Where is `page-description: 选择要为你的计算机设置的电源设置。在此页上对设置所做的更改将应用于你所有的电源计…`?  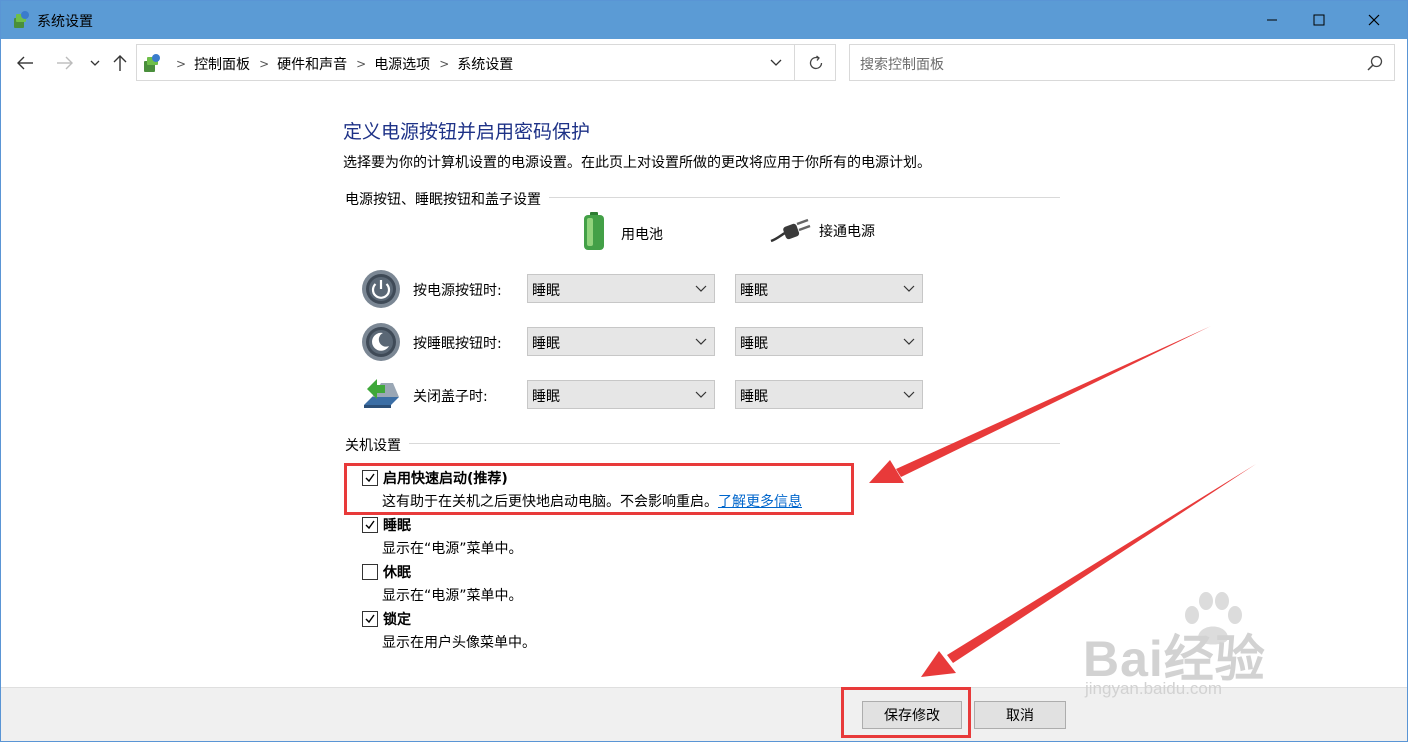 page-description: 选择要为你的计算机设置的电源设置。在此页上对设置所做的更改将应用于你所有的电源计… is located at coordinates (637, 163).